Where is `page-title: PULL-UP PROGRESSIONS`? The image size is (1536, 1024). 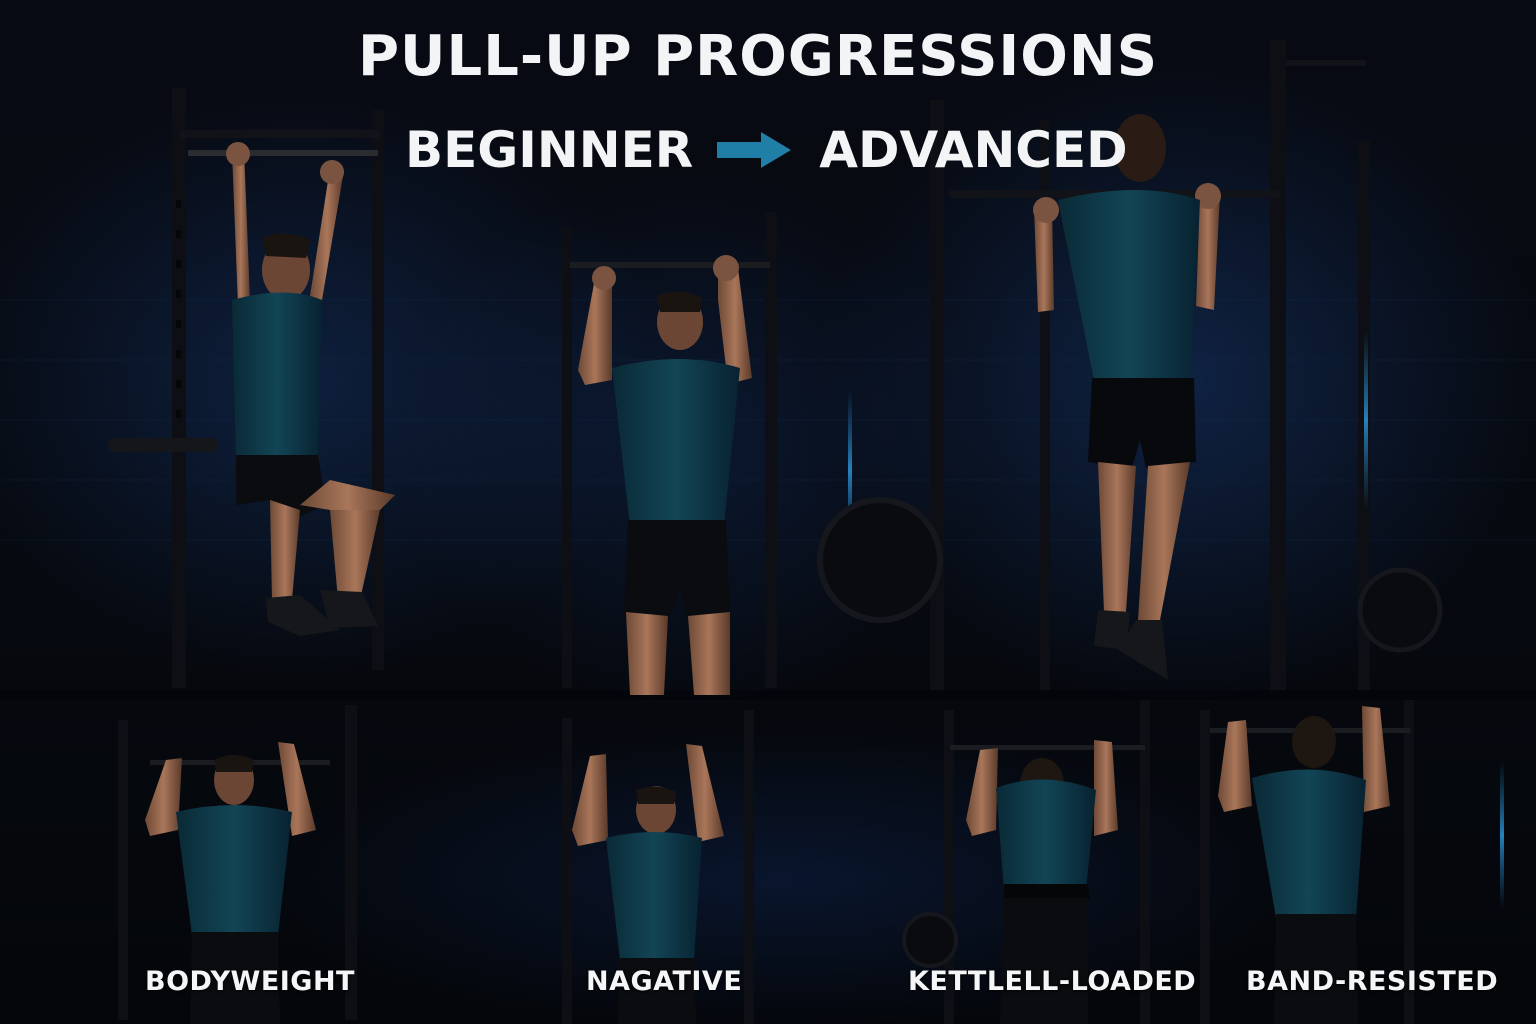 page-title: PULL-UP PROGRESSIONS is located at coordinates (758, 56).